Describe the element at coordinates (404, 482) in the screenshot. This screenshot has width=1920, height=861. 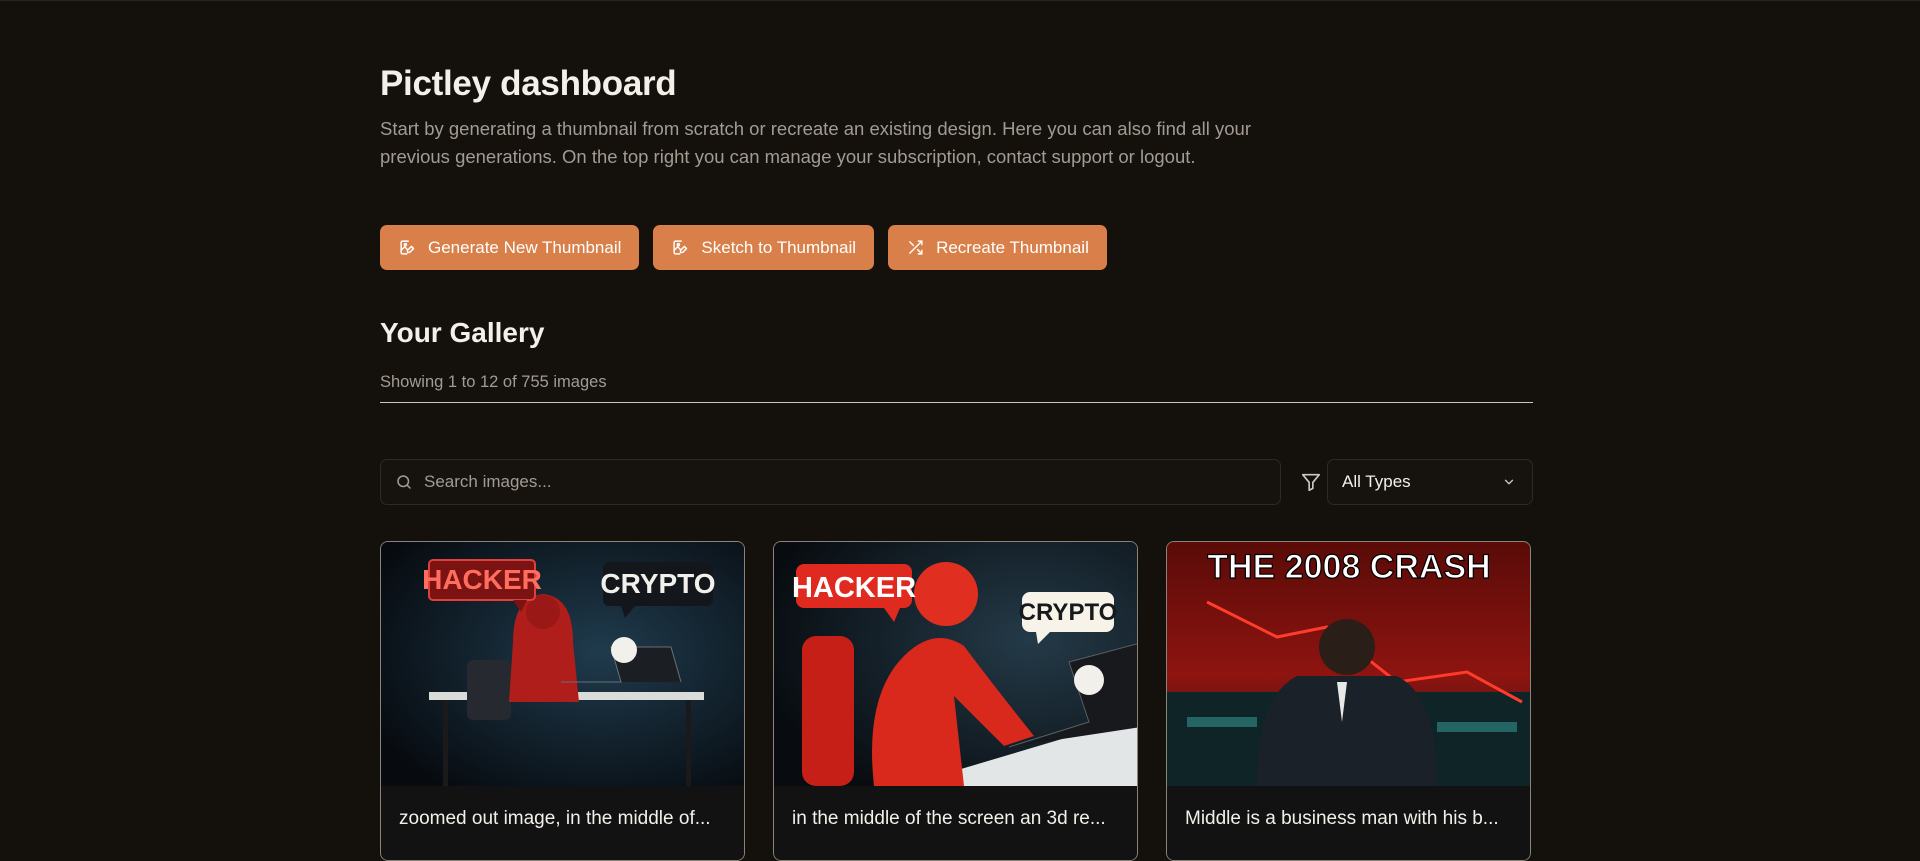
I see `search-icon` at that location.